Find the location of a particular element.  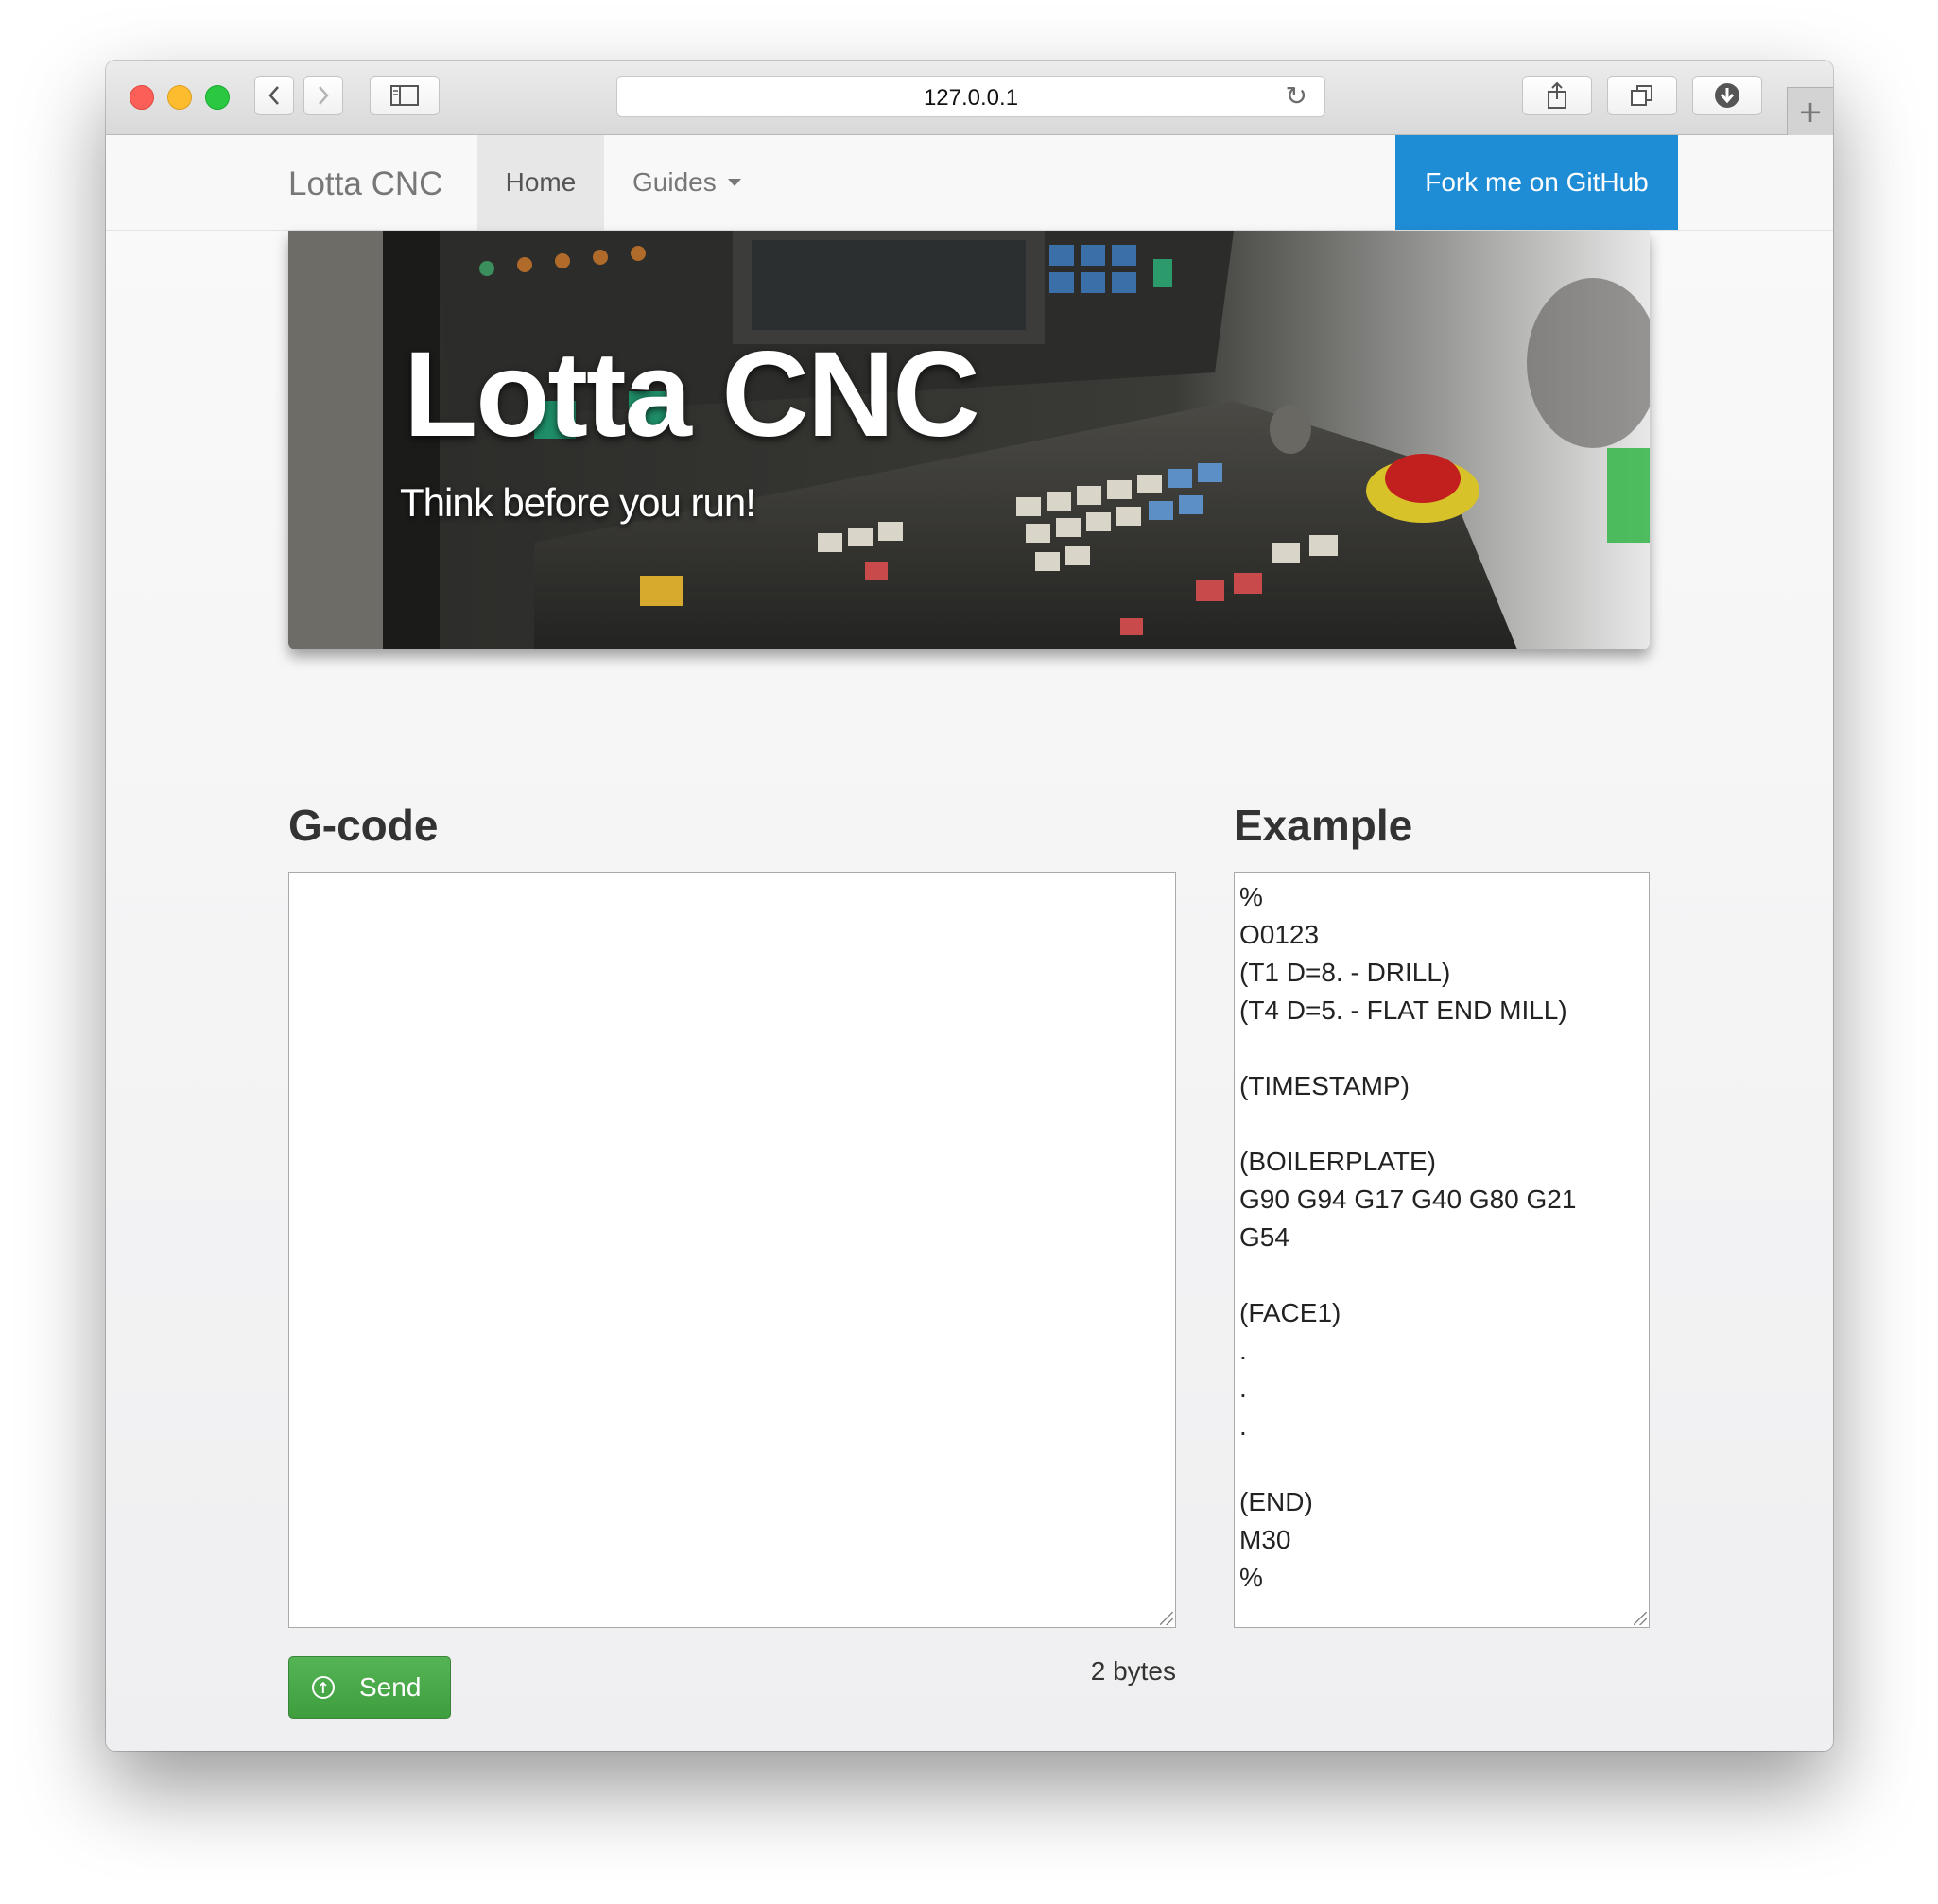

byte-count: 2 bytes is located at coordinates (1133, 1671).